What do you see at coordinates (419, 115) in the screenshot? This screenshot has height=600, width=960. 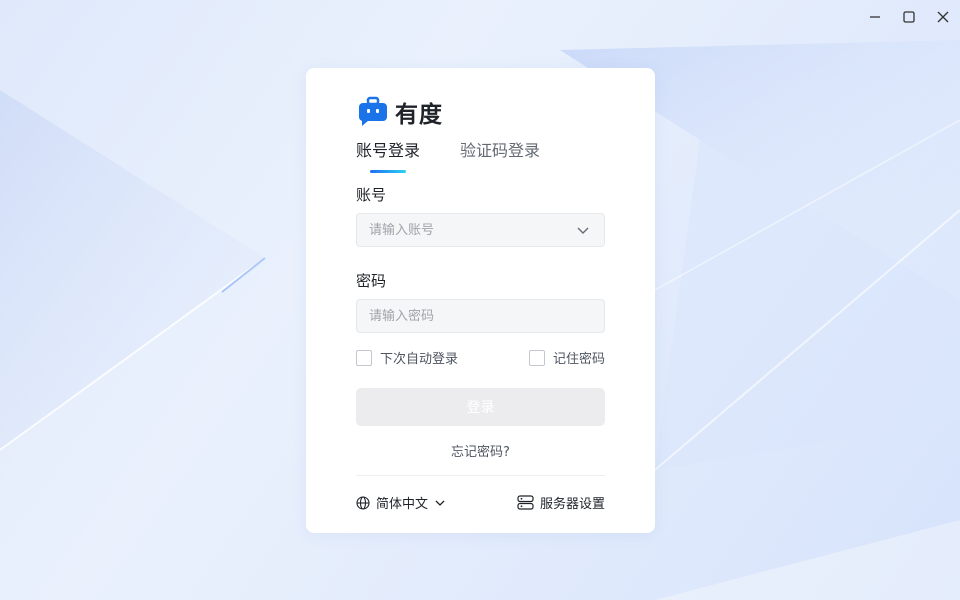 I see `brand-name: 有度` at bounding box center [419, 115].